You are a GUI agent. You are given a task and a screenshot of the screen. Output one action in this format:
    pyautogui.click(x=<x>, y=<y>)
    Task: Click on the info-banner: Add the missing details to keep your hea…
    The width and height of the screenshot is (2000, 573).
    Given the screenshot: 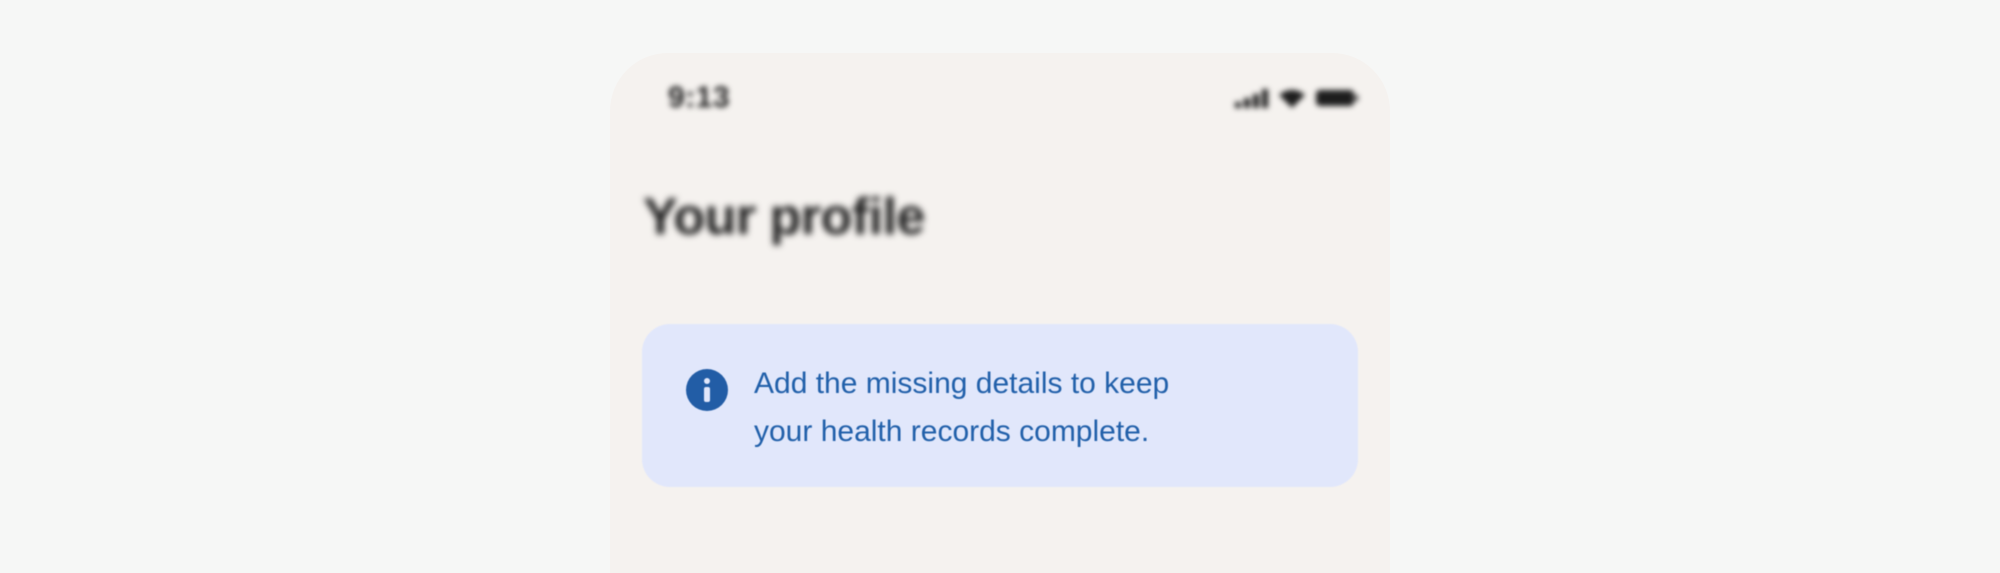 What is the action you would take?
    pyautogui.click(x=1000, y=405)
    